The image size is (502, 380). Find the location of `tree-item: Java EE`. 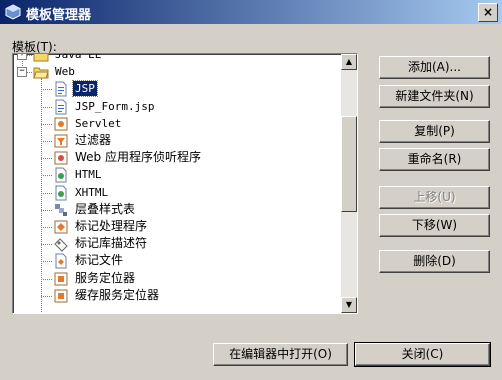

tree-item: Java EE is located at coordinates (68, 58).